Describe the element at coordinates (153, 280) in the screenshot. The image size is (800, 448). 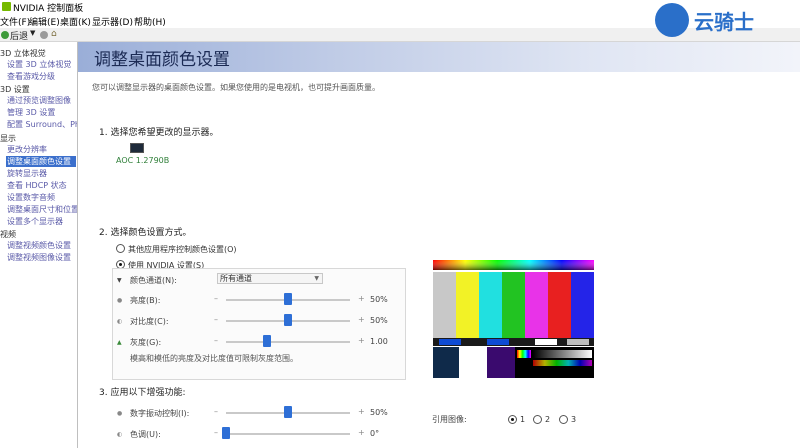
I see `color-channel-label: 颜色通道(N):` at that location.